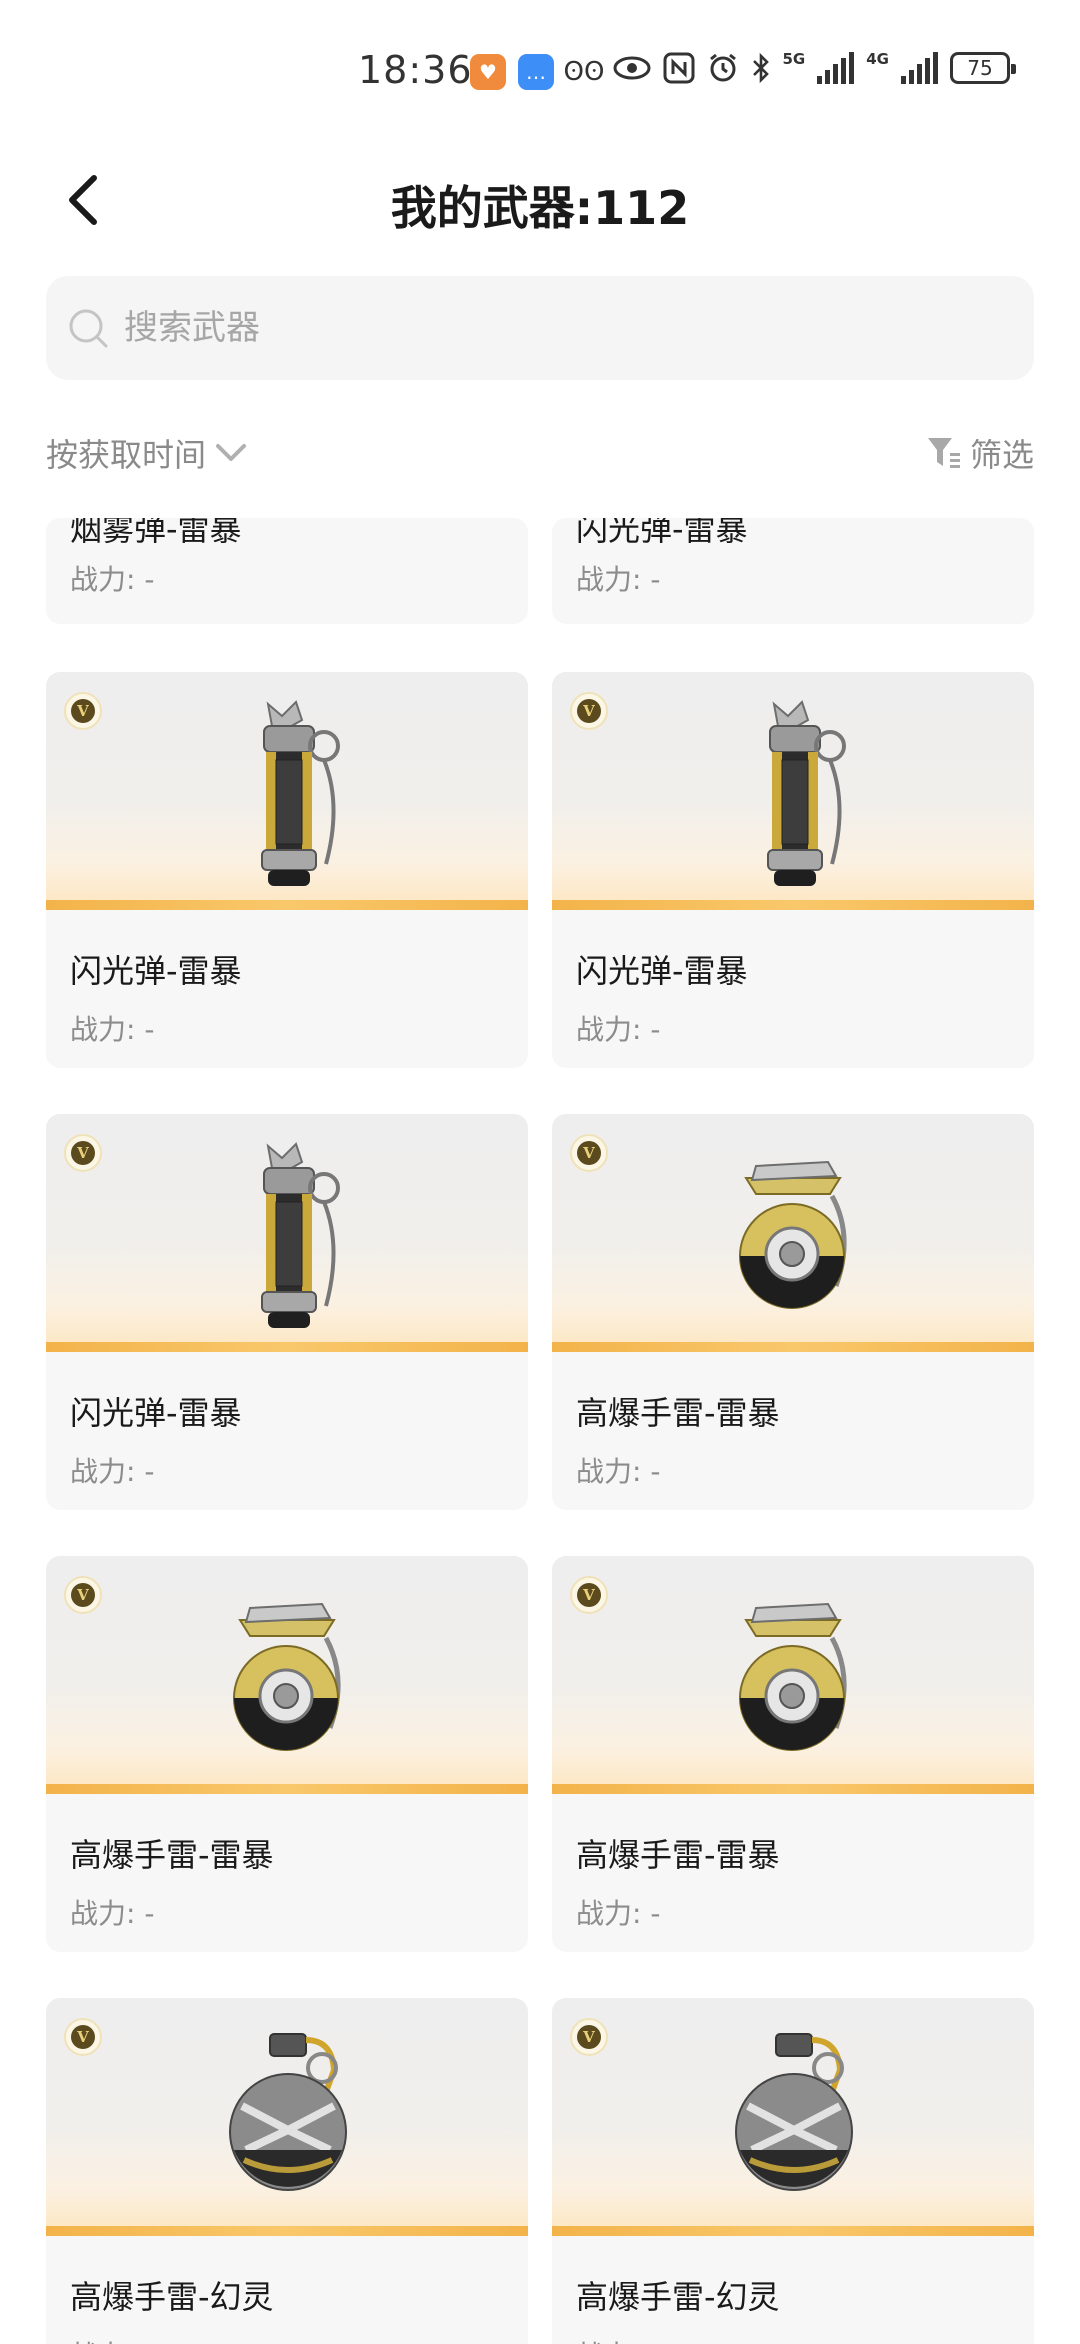 Image resolution: width=1080 pixels, height=2344 pixels. What do you see at coordinates (564, 328) in the screenshot?
I see `search-input` at bounding box center [564, 328].